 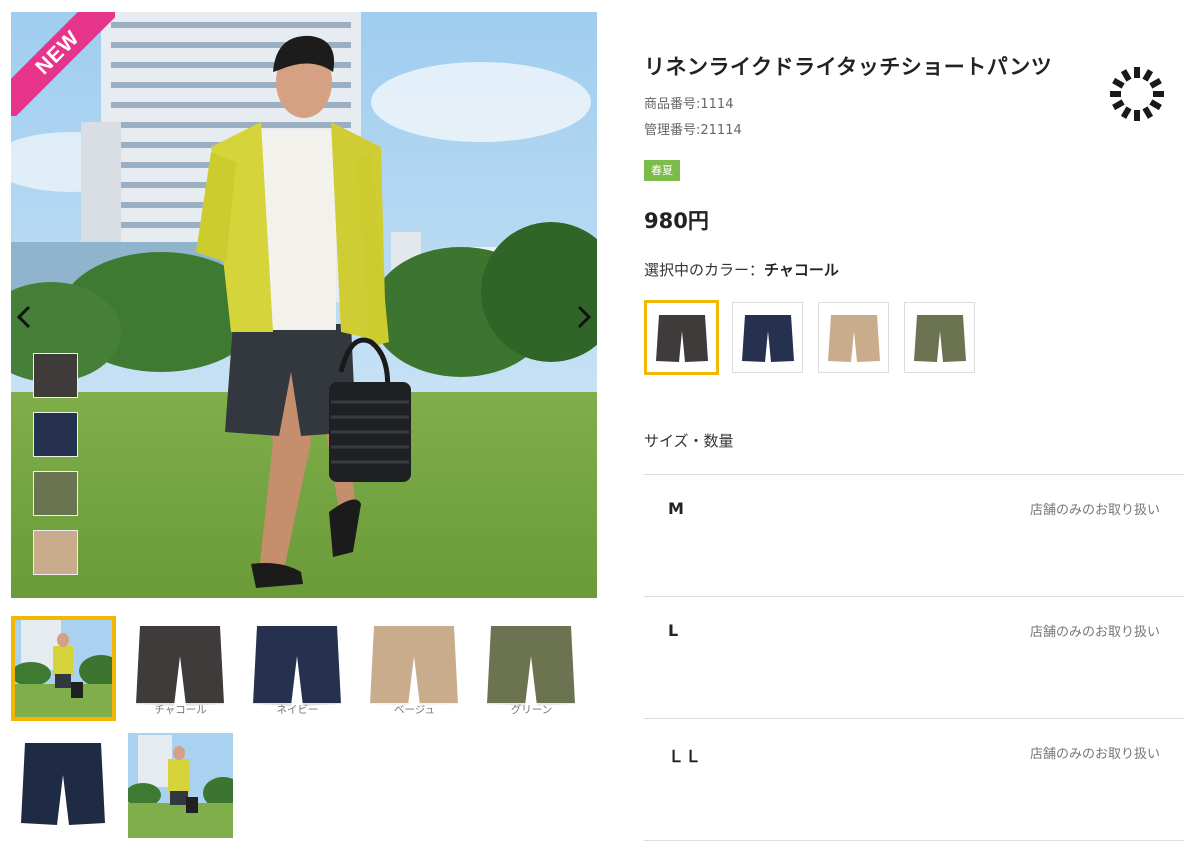 I want to click on season-badge: 春夏, so click(x=662, y=170).